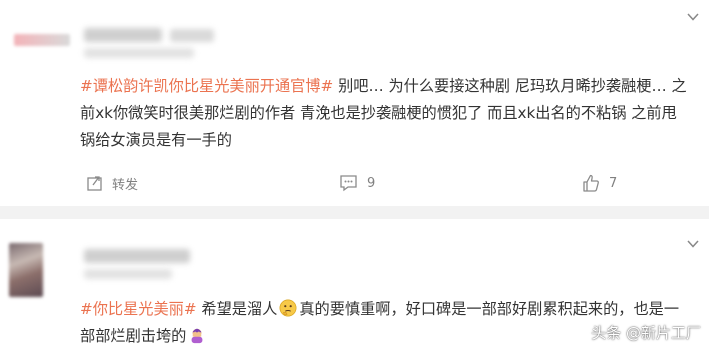 Image resolution: width=709 pixels, height=350 pixels. Describe the element at coordinates (579, 332) in the screenshot. I see `toutiao-logo` at that location.